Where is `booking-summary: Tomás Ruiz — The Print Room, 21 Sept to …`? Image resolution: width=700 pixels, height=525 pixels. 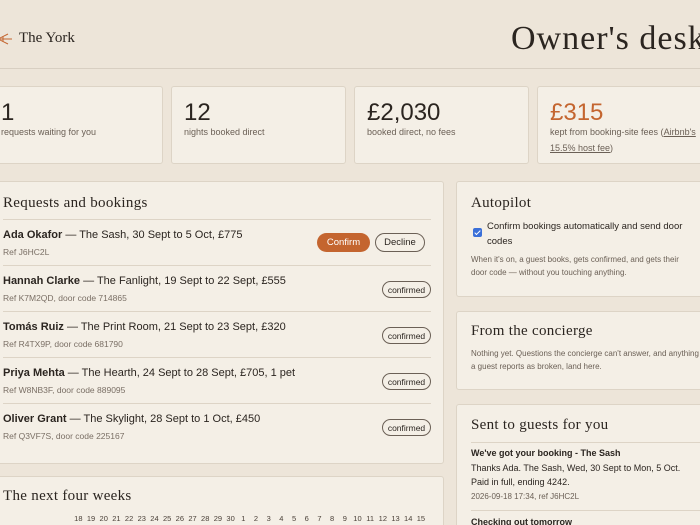 booking-summary: Tomás Ruiz — The Print Room, 21 Sept to … is located at coordinates (144, 327).